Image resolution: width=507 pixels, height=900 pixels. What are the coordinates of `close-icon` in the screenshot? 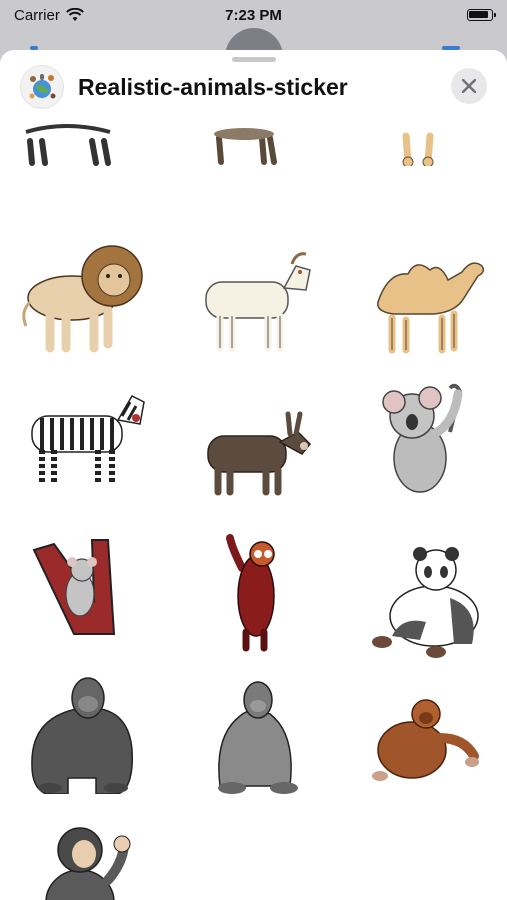 It's located at (469, 86).